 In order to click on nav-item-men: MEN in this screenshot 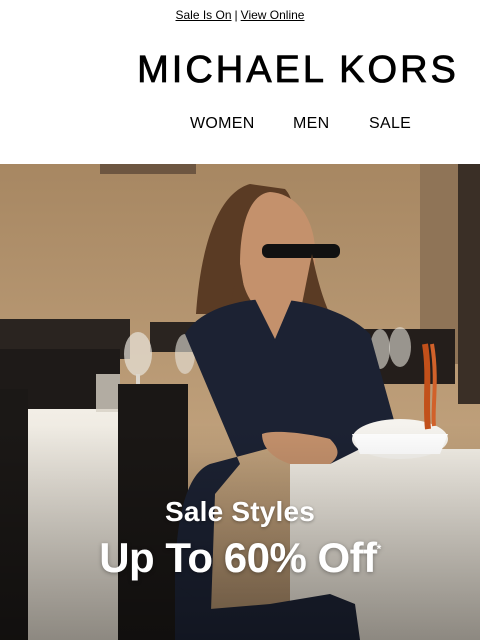, I will do `click(311, 124)`.